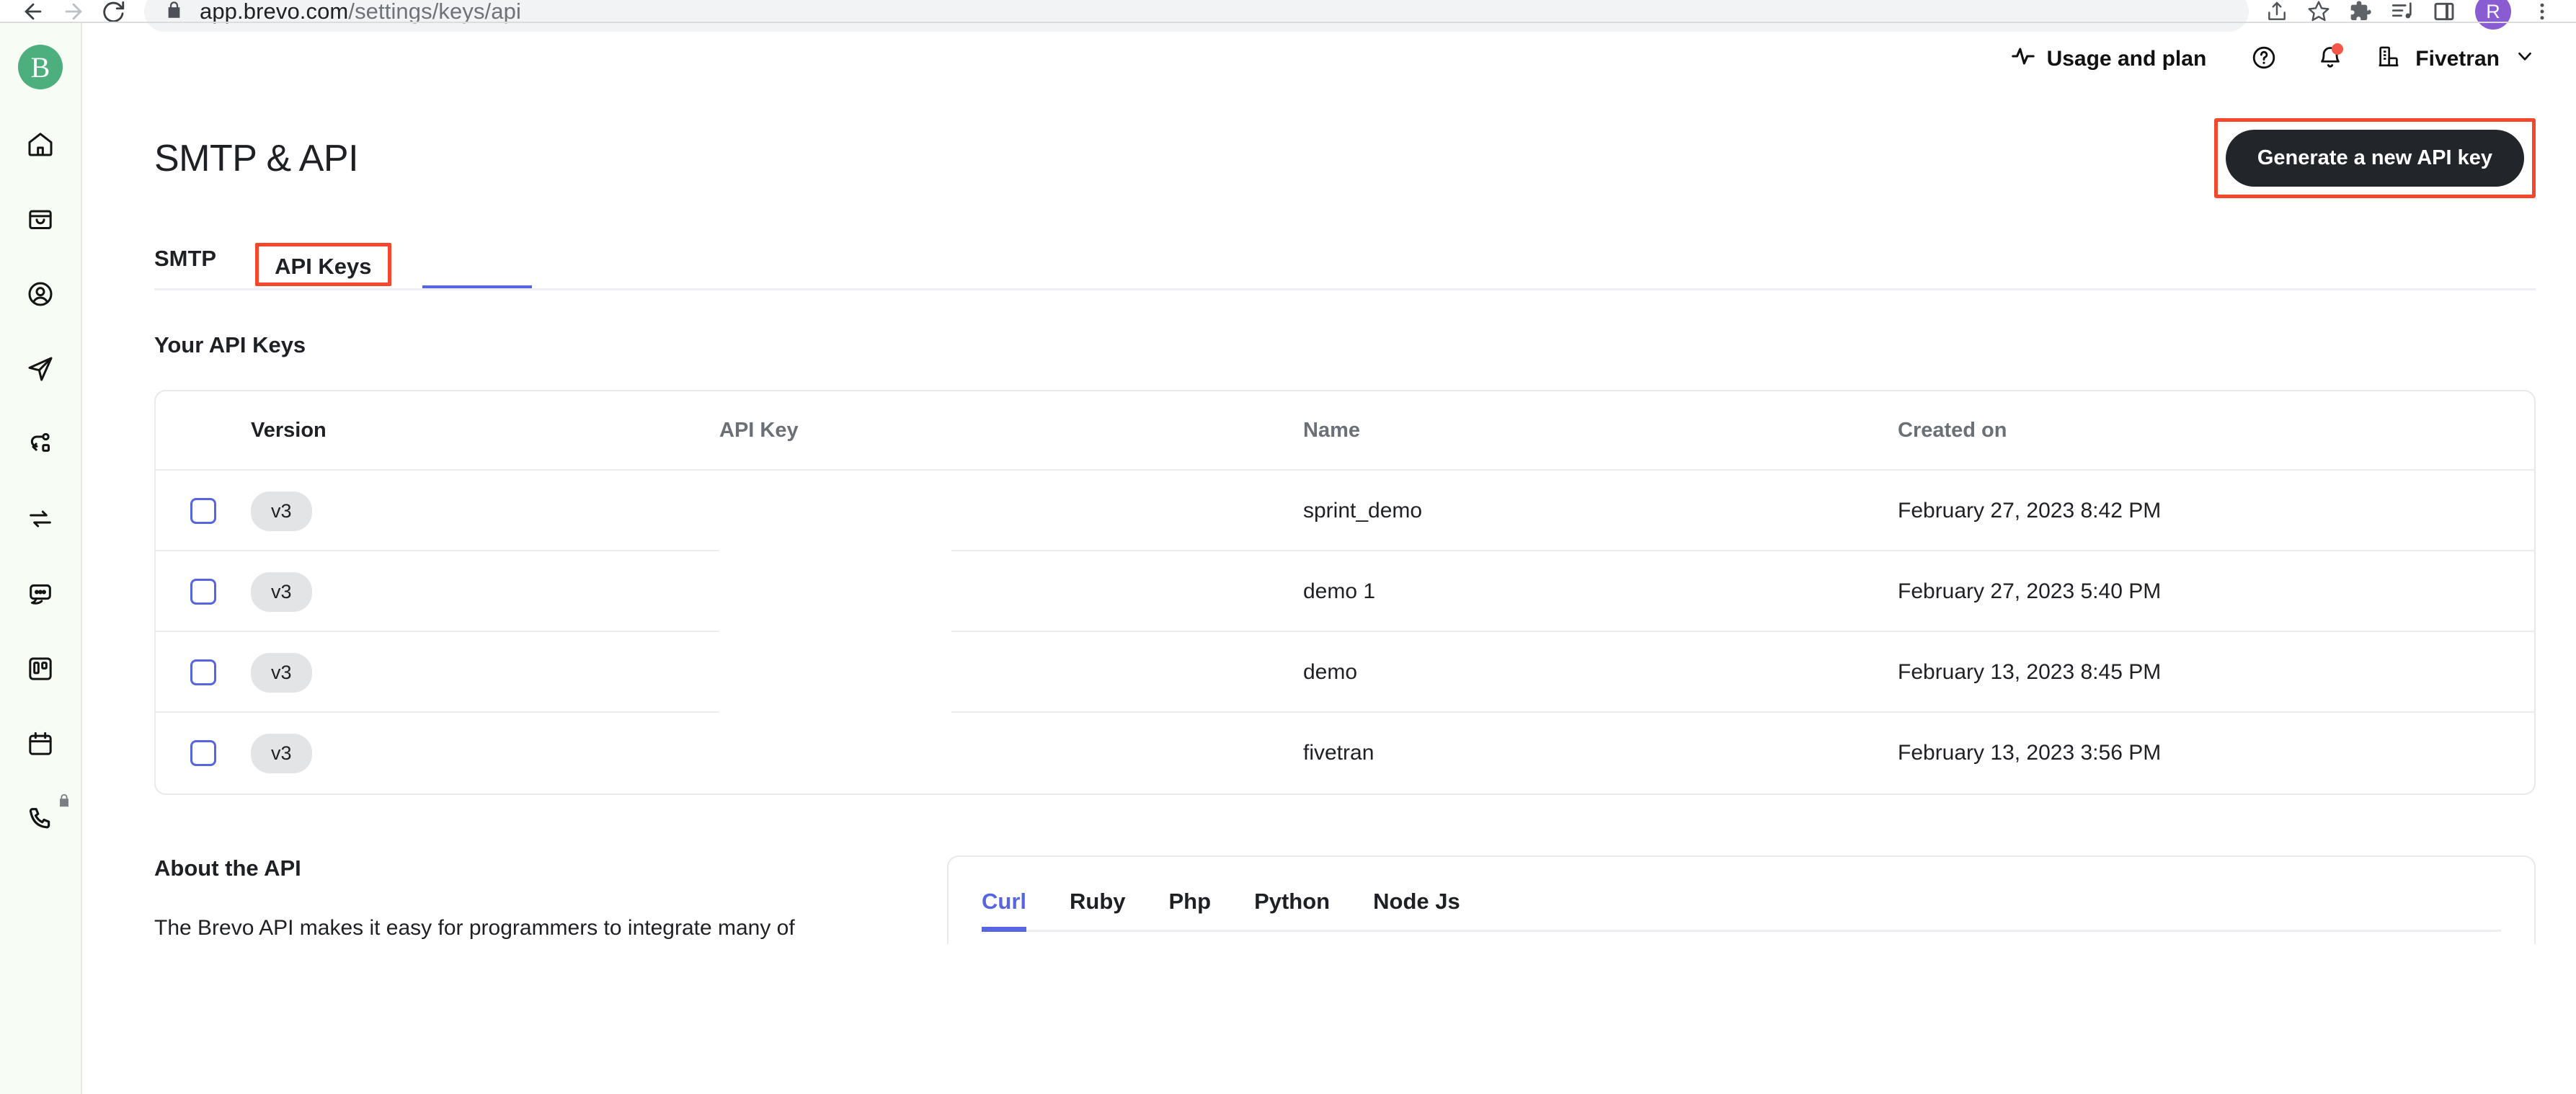 Image resolution: width=2576 pixels, height=1094 pixels. I want to click on generate-new-api-key-button: Generate a new API key, so click(2374, 158).